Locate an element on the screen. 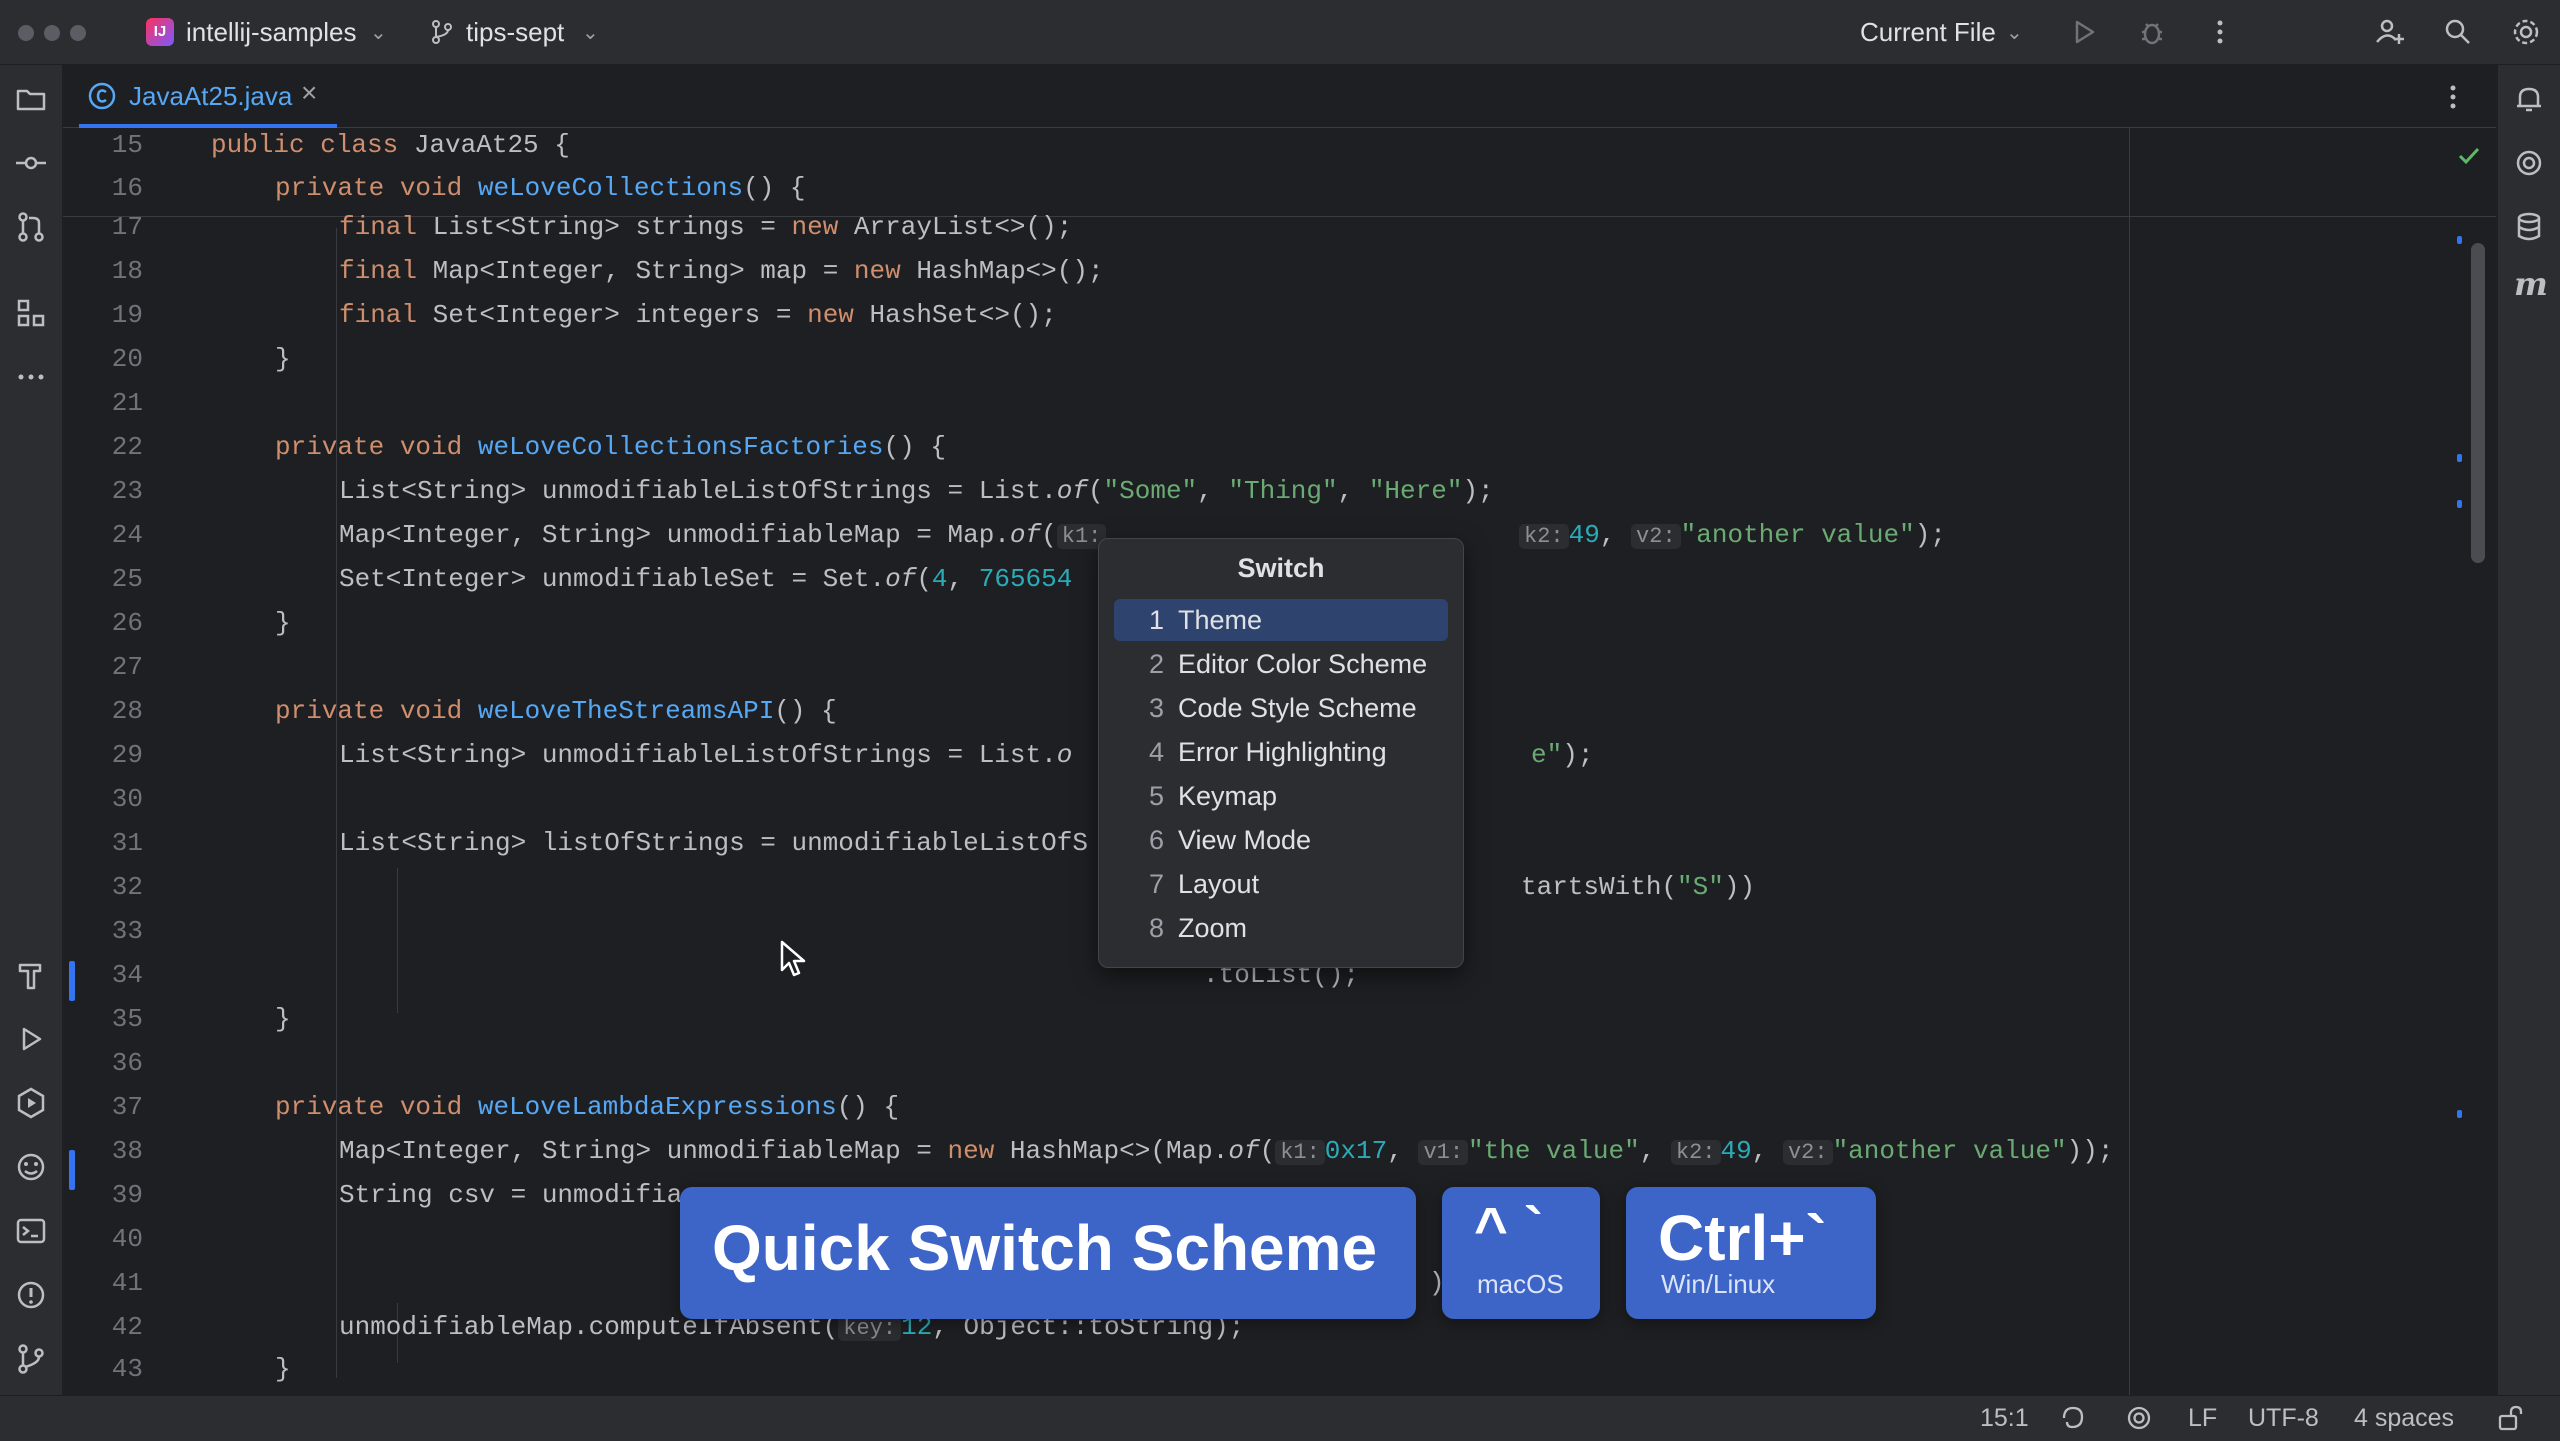  switch-option-number: 7 is located at coordinates (1156, 884).